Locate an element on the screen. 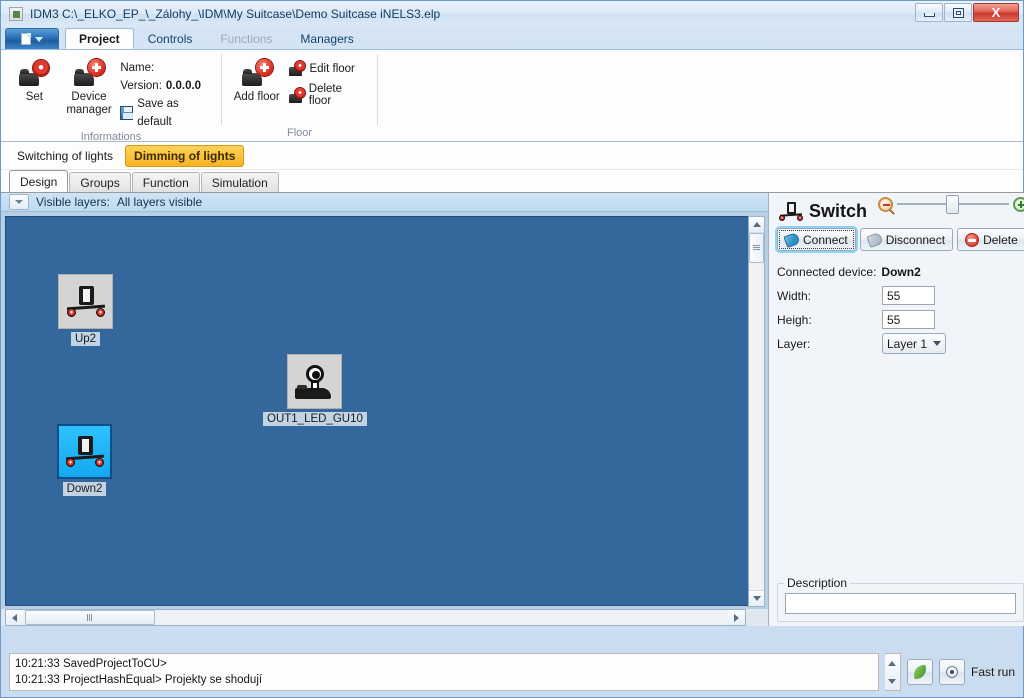 The height and width of the screenshot is (698, 1024). connect-button-label: Connect is located at coordinates (825, 239).